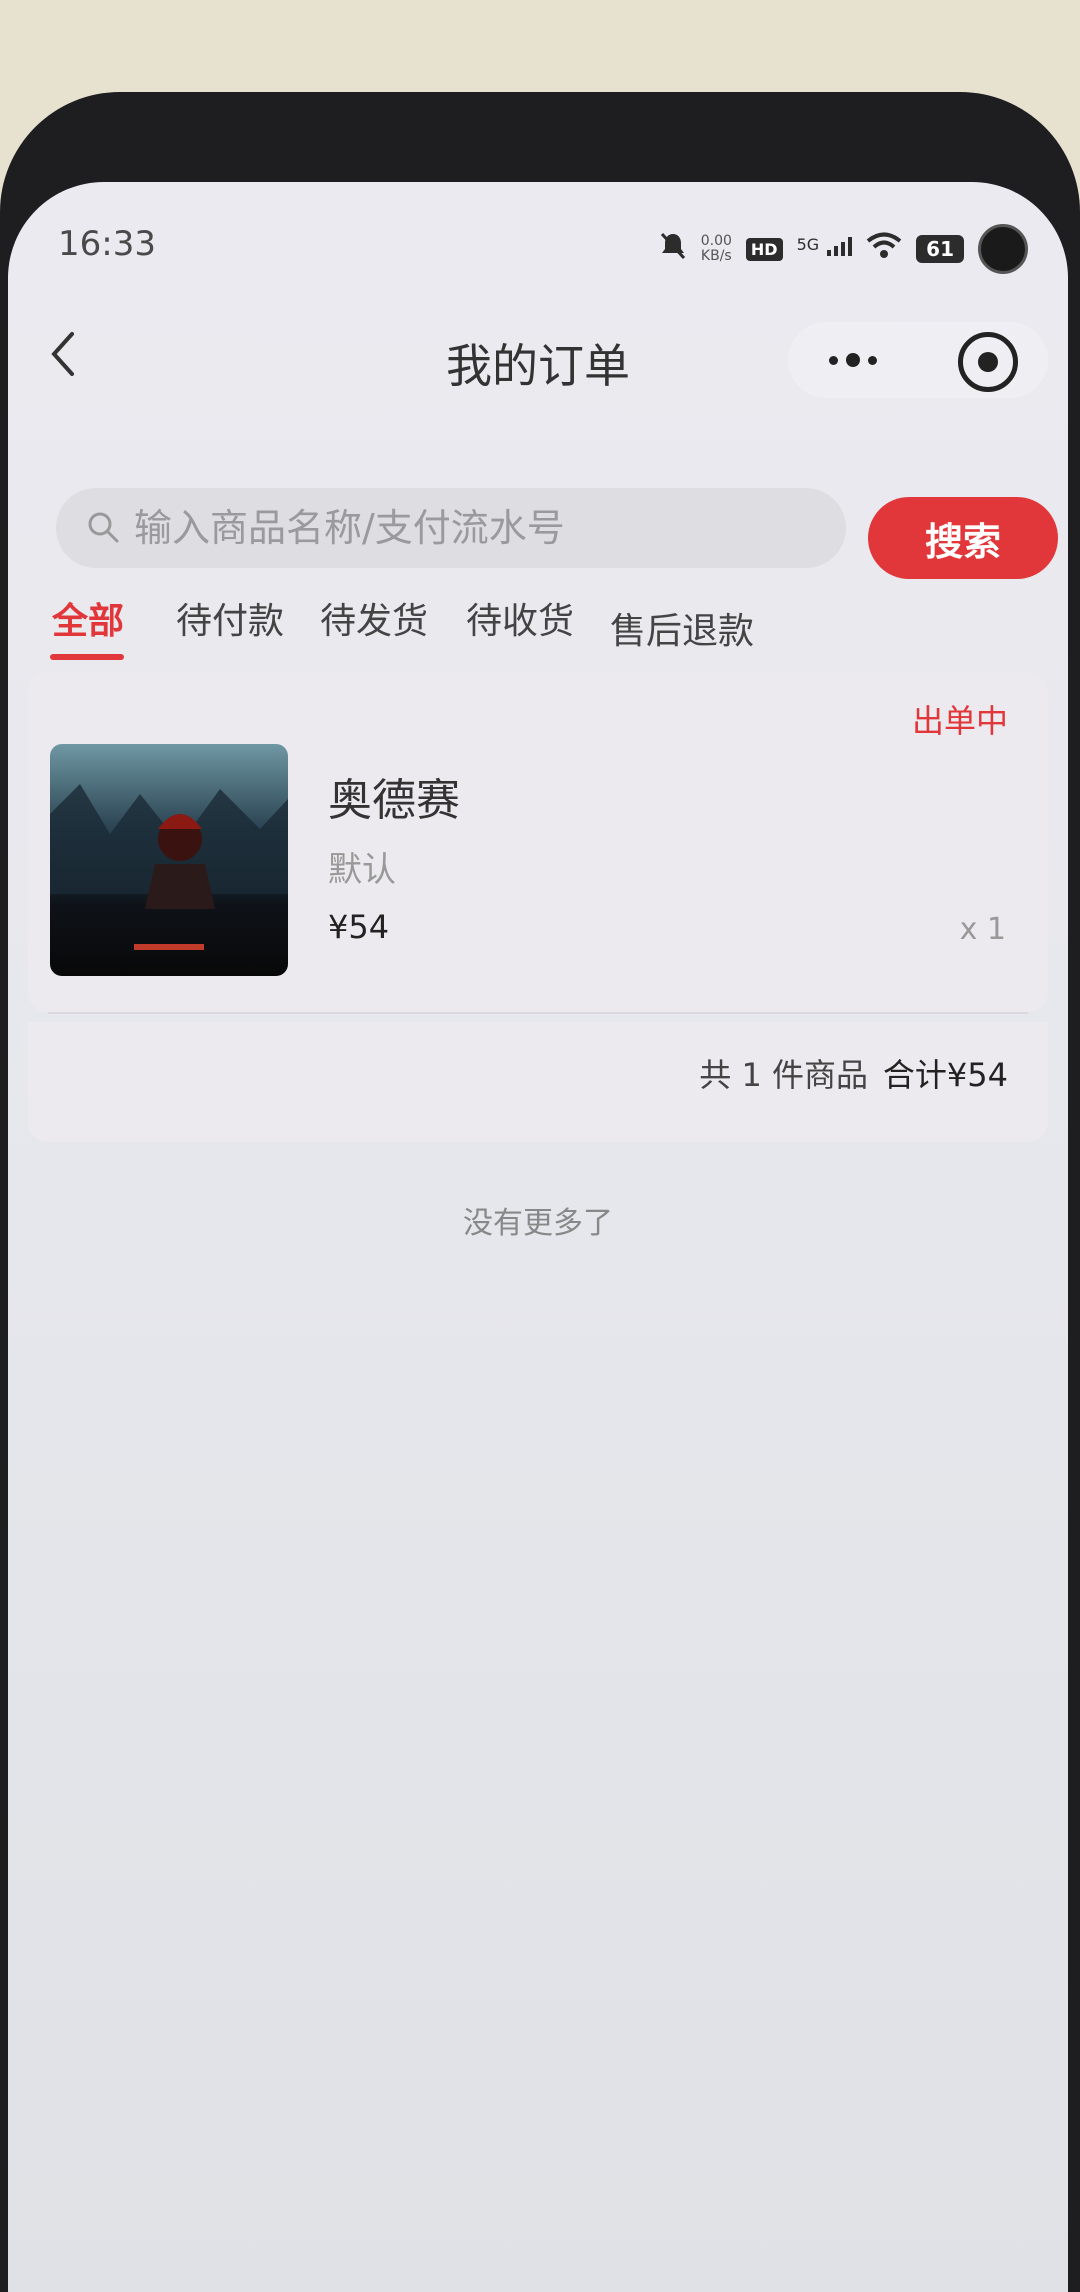  I want to click on mini-program-capsule, so click(918, 360).